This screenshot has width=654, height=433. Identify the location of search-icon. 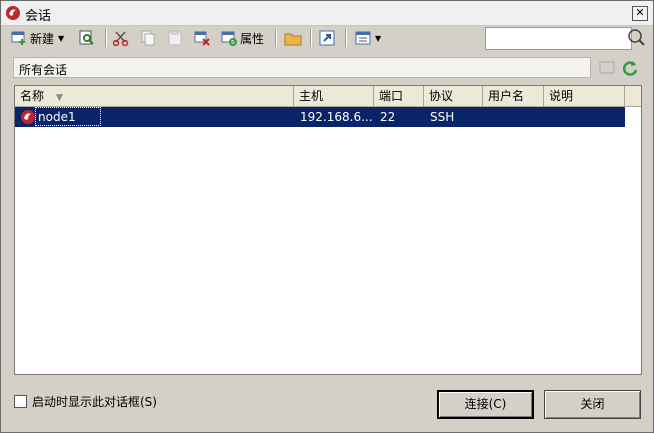
(636, 37).